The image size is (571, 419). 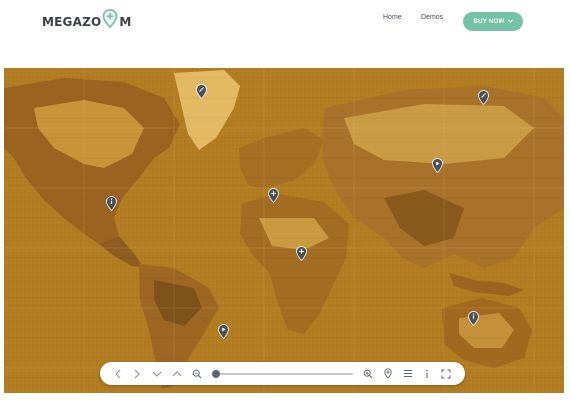 I want to click on chevron-left-icon, so click(x=118, y=373).